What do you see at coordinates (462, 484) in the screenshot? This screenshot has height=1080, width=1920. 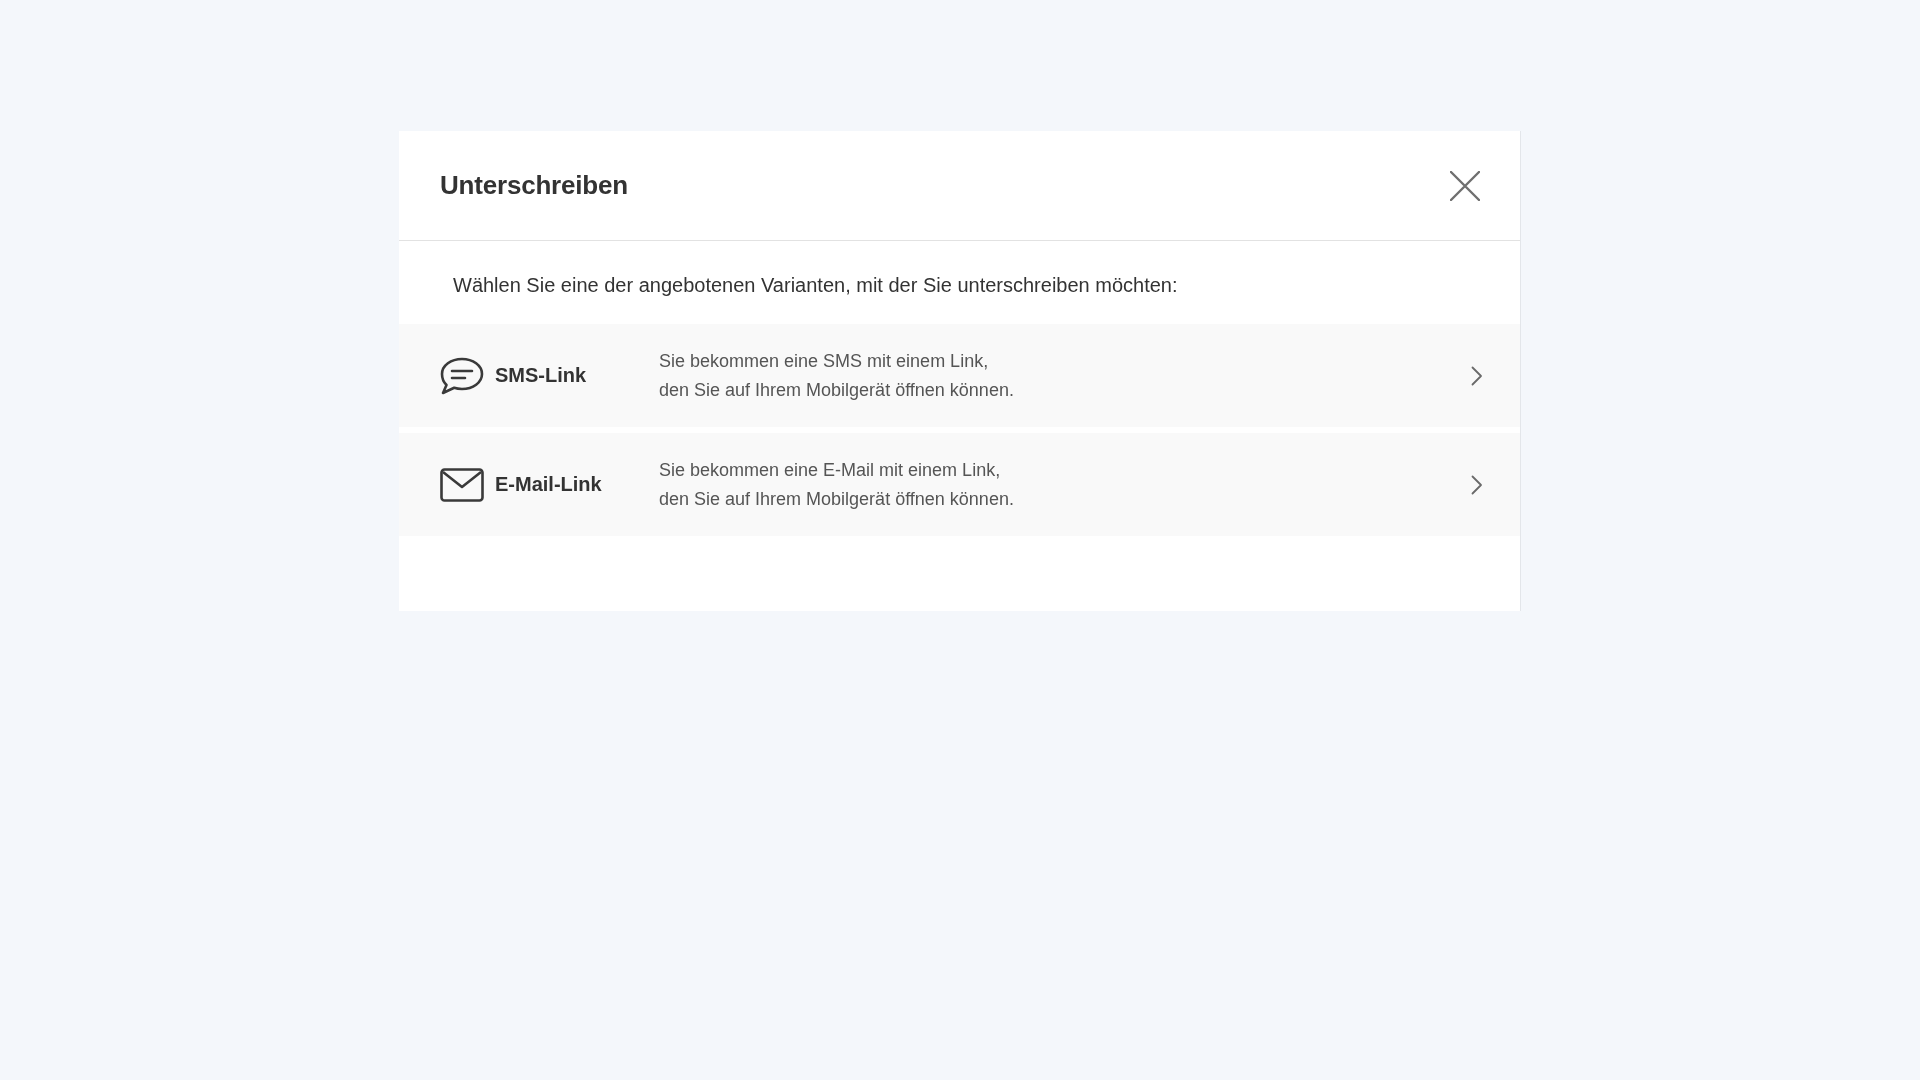 I see `envelope-icon` at bounding box center [462, 484].